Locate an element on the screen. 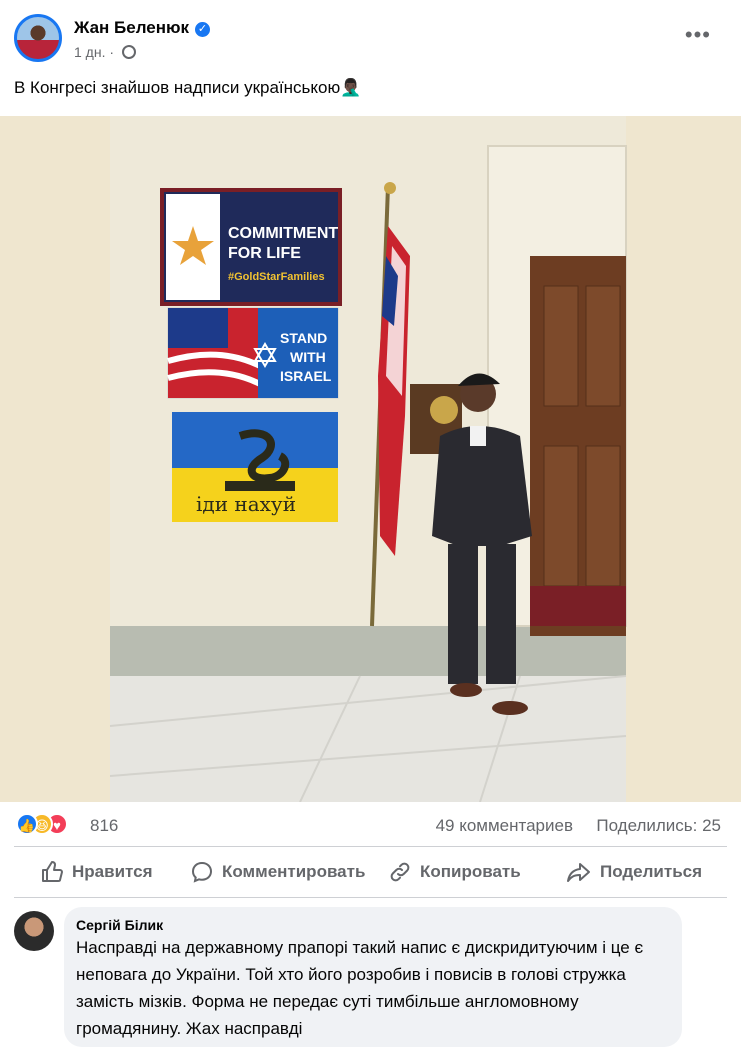 This screenshot has width=741, height=1054. like-reaction-icon: 👍 is located at coordinates (27, 824).